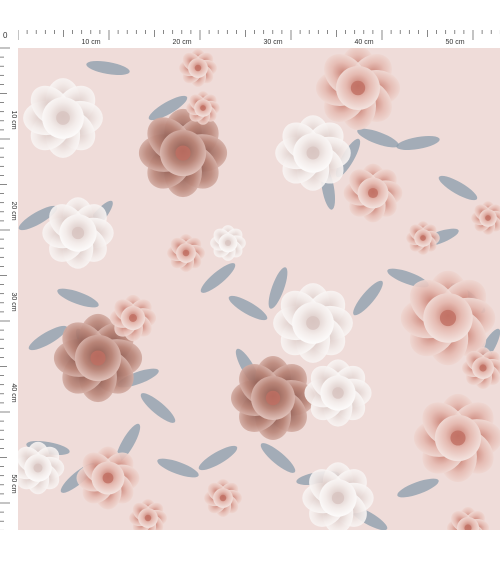  Describe the element at coordinates (14, 302) in the screenshot. I see `left-ruler-label-30: 30 cm` at that location.